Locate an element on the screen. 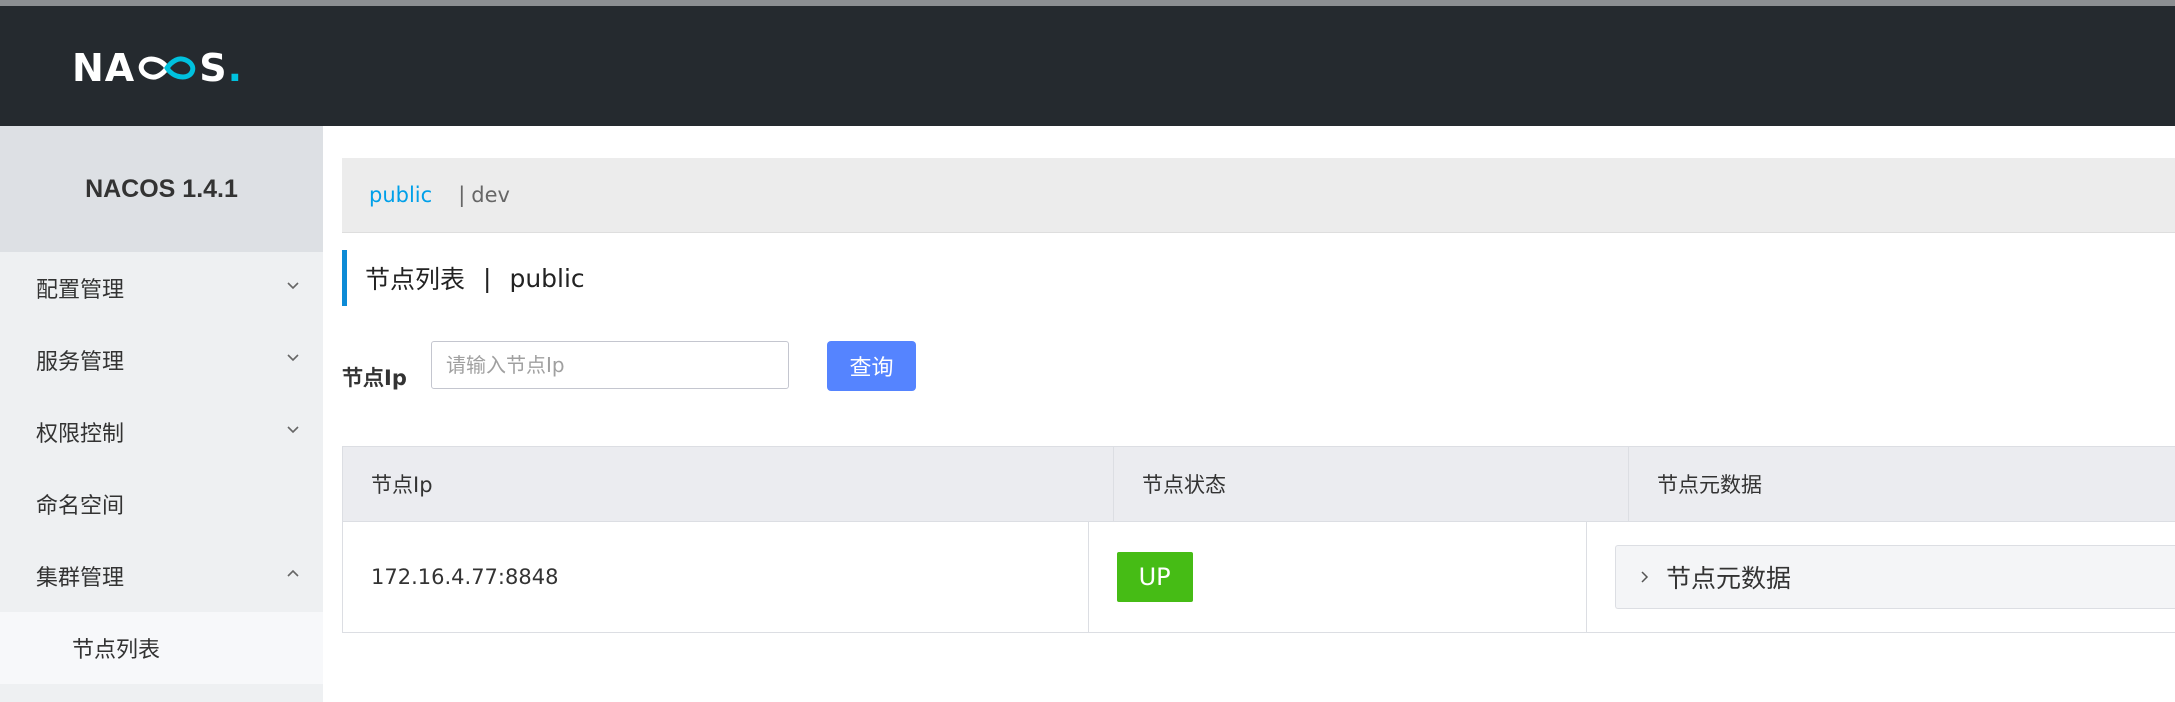 Image resolution: width=2175 pixels, height=702 pixels. page-title: 节点列表 | public is located at coordinates (463, 278).